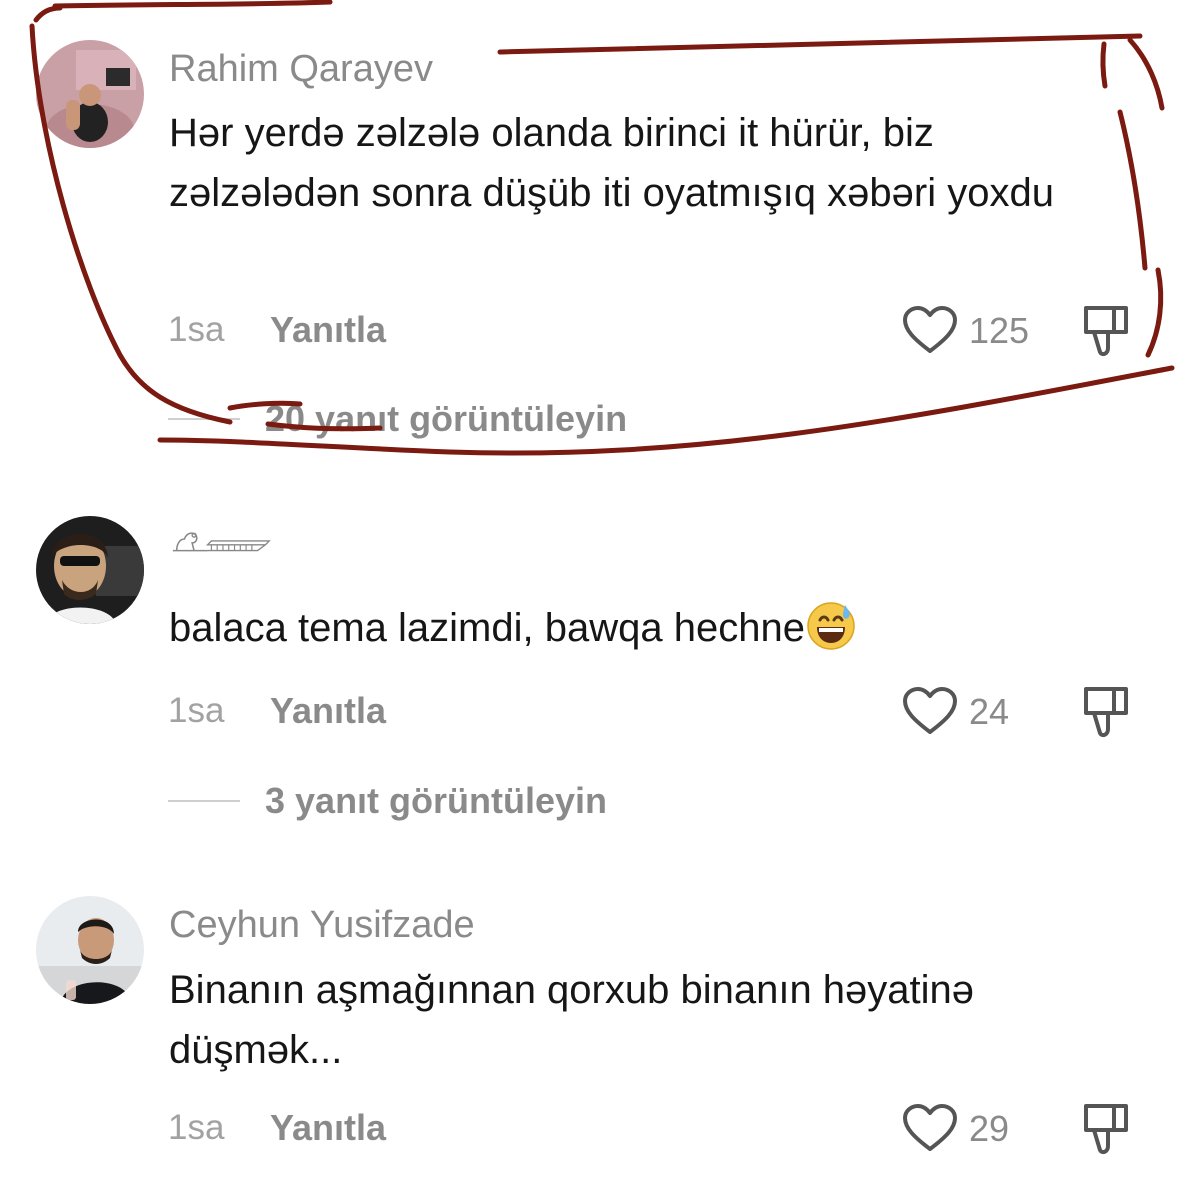 Image resolution: width=1179 pixels, height=1182 pixels. What do you see at coordinates (999, 330) in the screenshot?
I see `like-count: 125` at bounding box center [999, 330].